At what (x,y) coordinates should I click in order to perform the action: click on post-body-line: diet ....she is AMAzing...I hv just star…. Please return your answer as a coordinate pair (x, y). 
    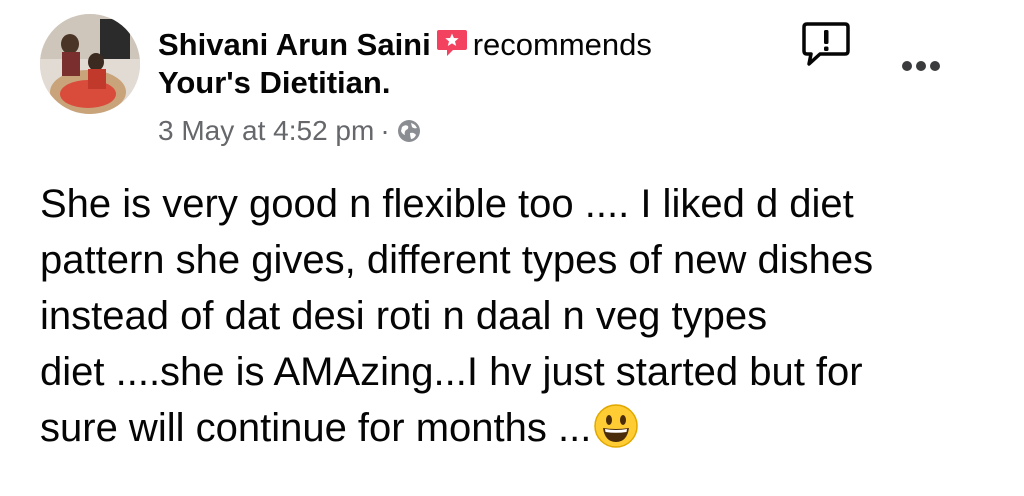
    Looking at the image, I should click on (451, 372).